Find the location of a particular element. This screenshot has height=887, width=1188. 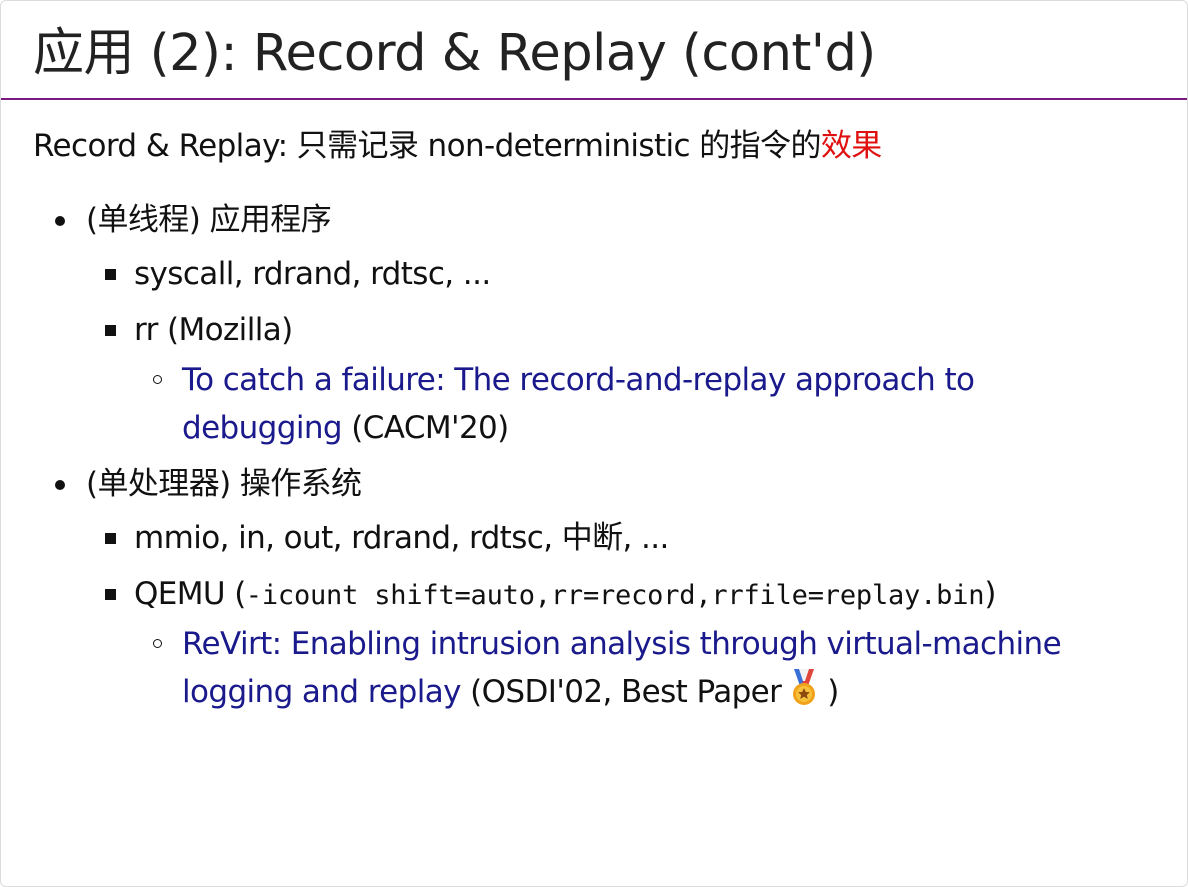

list-item-label: (单线程) 应用程序 is located at coordinates (209, 220).